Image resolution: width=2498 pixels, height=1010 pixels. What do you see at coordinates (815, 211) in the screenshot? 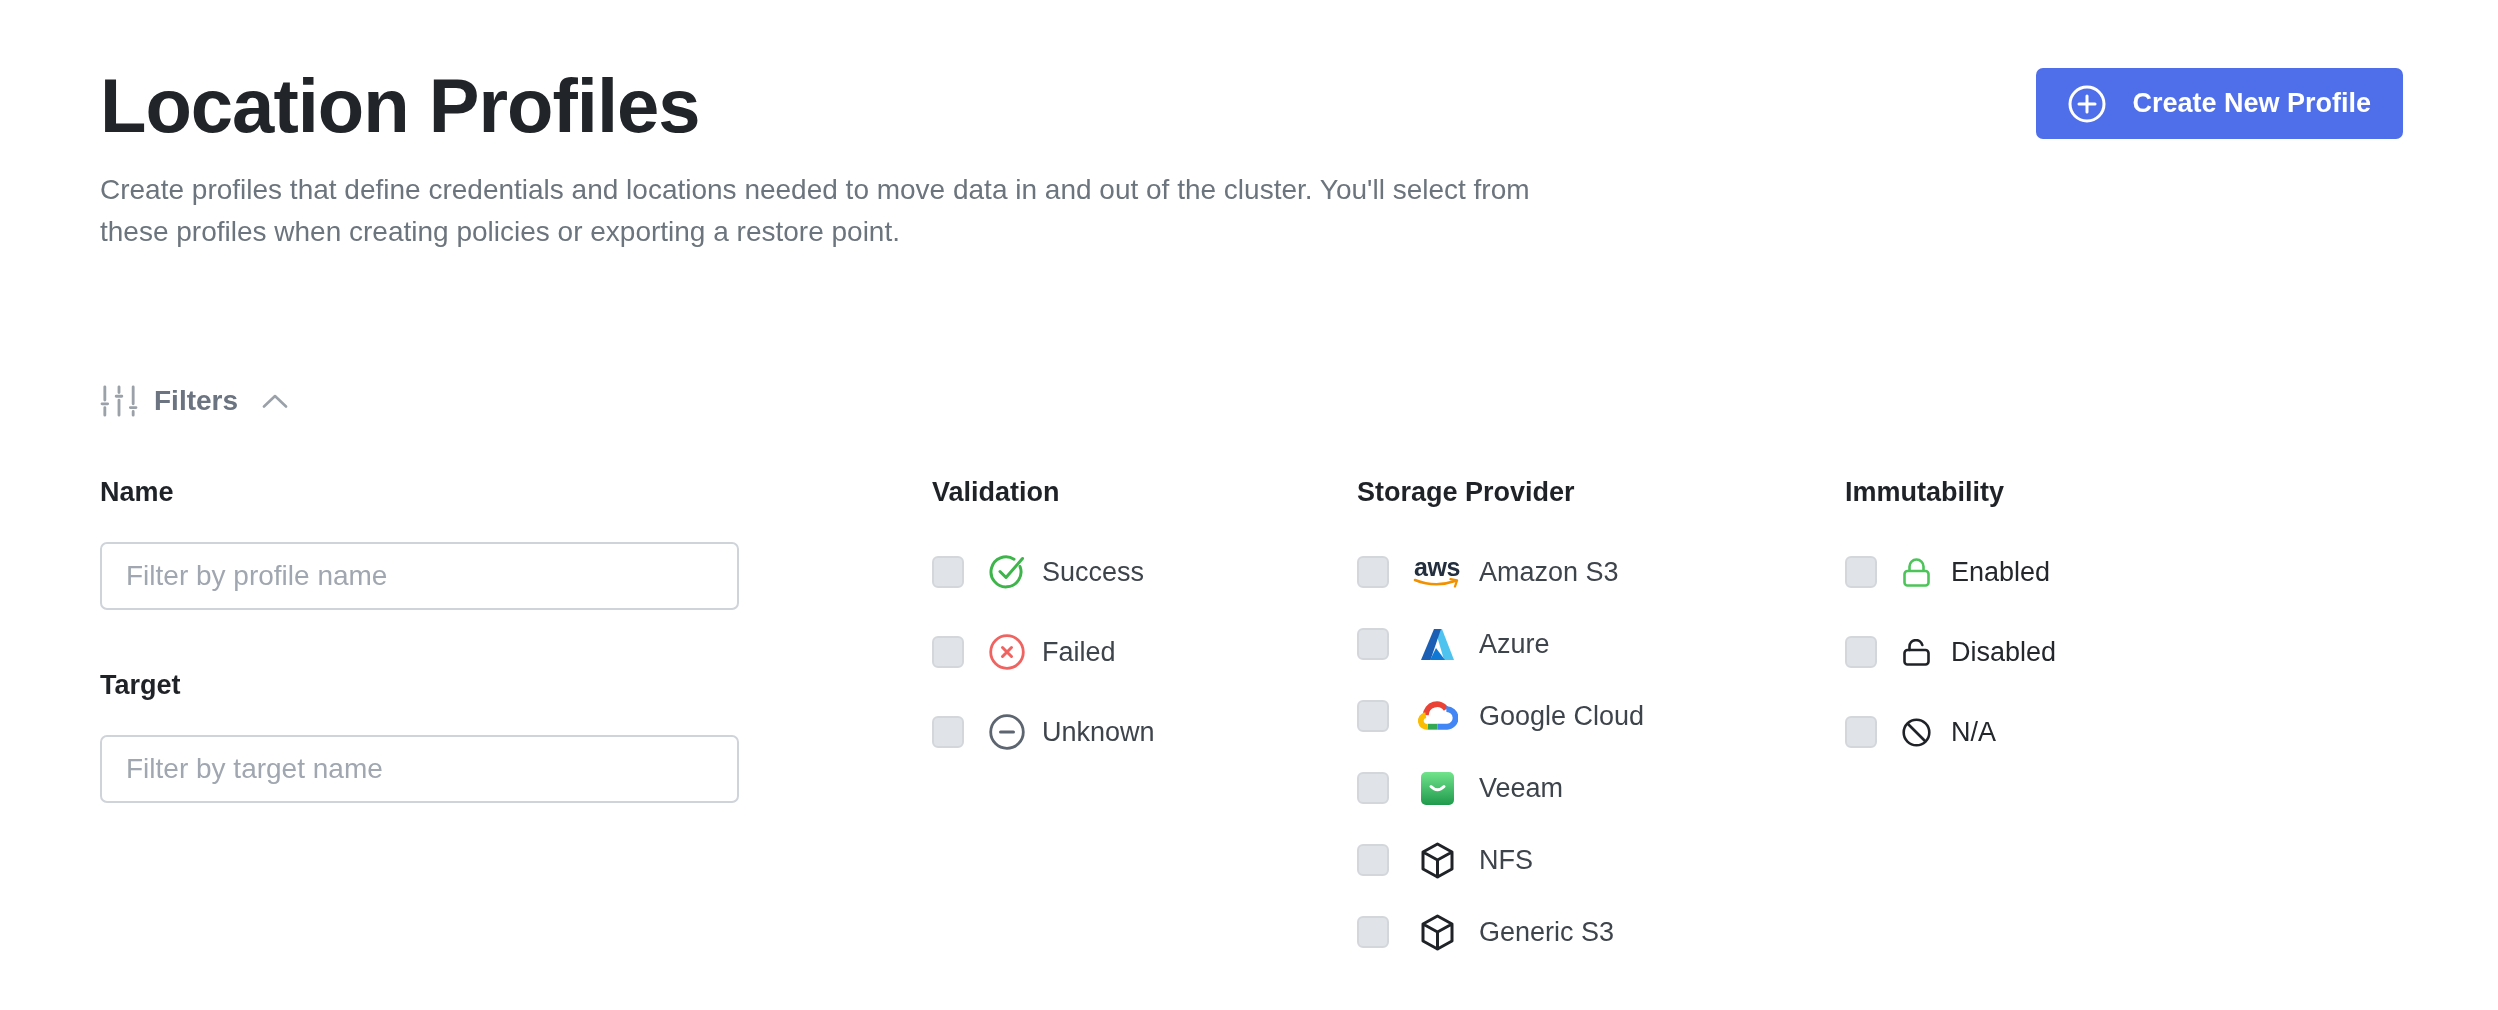
I see `page-description: Create profiles that define credentials and locations needed to move data in and out of the cluster. You'll select from these profiles when creating policies or exporting a restore point.` at bounding box center [815, 211].